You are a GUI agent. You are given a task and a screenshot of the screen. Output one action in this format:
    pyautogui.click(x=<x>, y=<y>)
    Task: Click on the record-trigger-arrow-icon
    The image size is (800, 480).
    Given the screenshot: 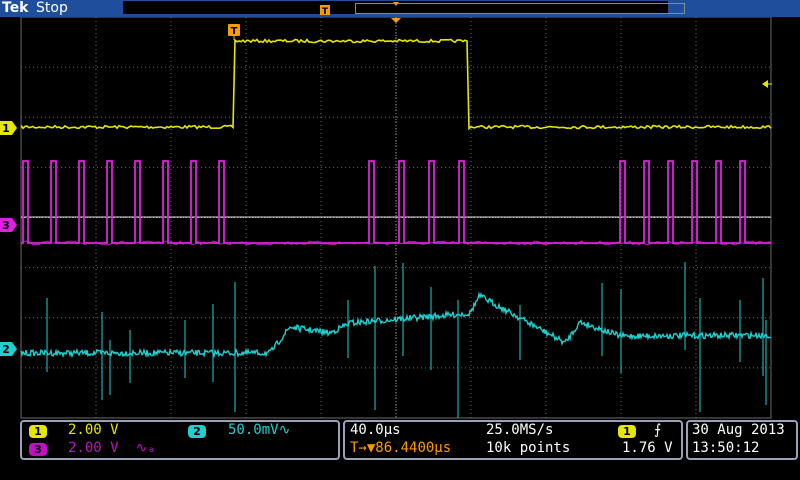 What is the action you would take?
    pyautogui.click(x=396, y=4)
    